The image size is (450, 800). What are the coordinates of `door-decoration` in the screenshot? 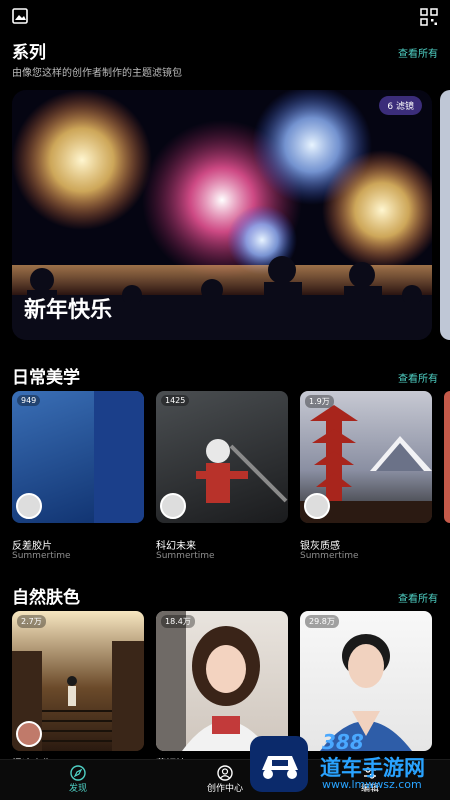 It's located at (119, 457).